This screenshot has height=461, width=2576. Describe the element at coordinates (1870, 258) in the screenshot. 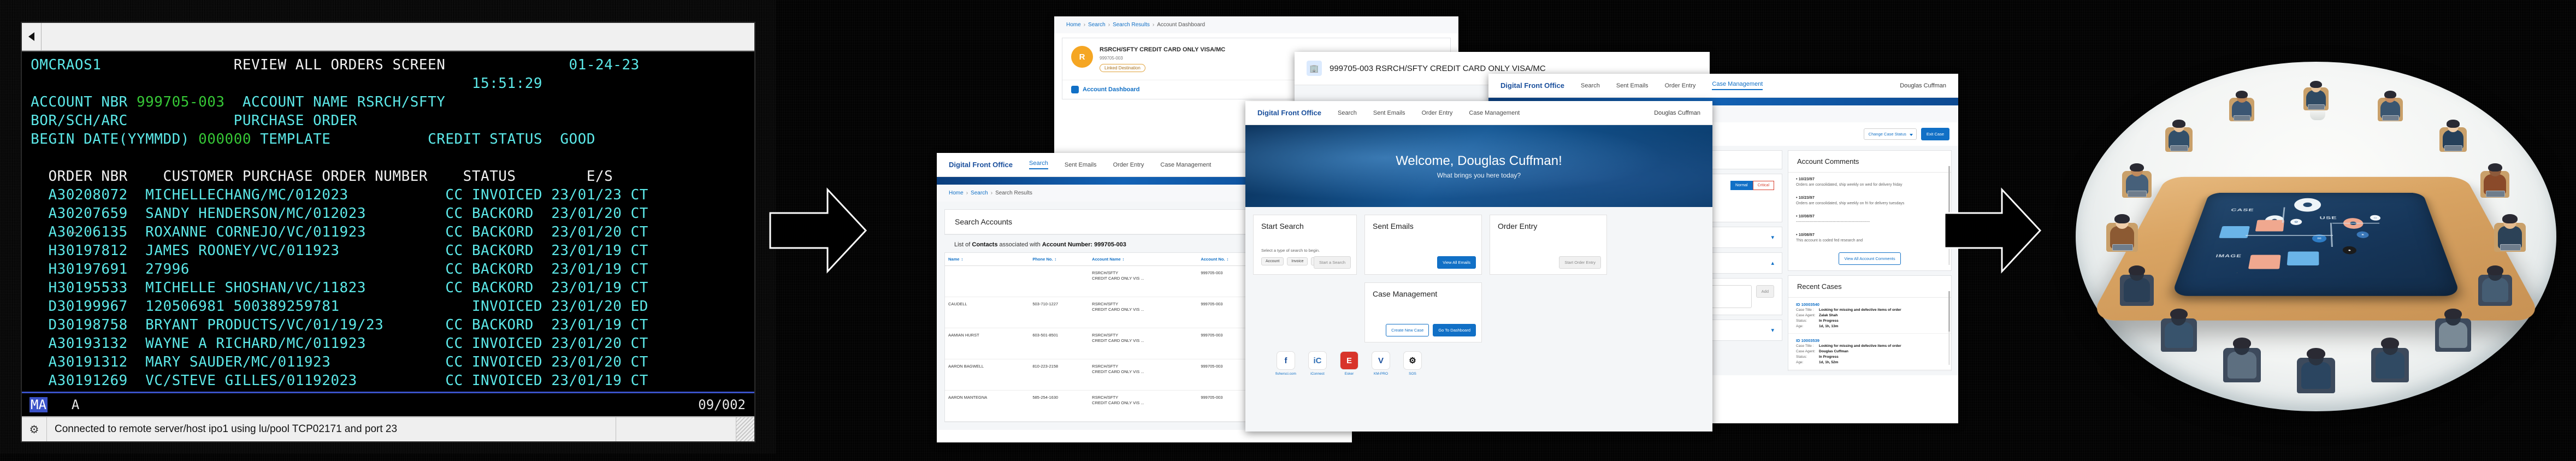

I see `view-all-comments-button: View All Account Comments` at that location.